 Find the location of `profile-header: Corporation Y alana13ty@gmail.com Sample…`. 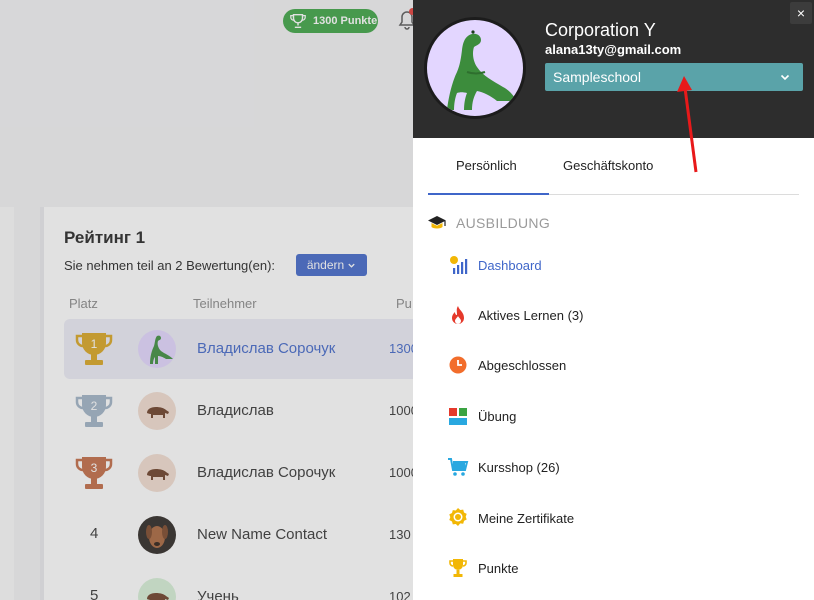

profile-header: Corporation Y alana13ty@gmail.com Sample… is located at coordinates (613, 69).